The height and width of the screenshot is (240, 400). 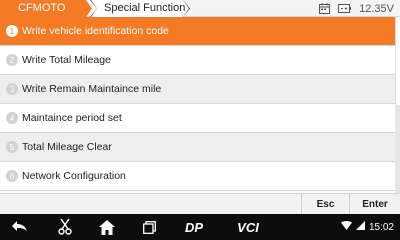 I want to click on list-item-label: Write Remain Maintaince mile, so click(x=92, y=89).